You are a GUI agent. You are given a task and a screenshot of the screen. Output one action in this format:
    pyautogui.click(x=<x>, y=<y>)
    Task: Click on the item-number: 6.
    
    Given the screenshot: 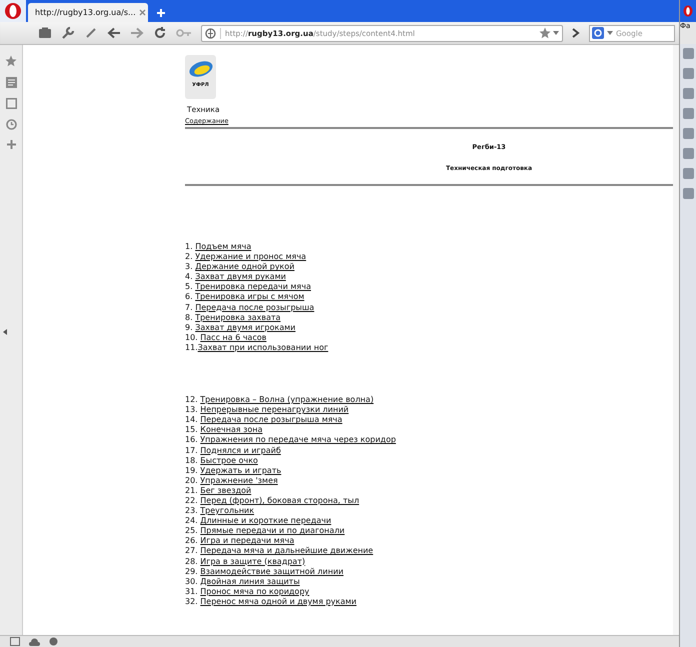 What is the action you would take?
    pyautogui.click(x=189, y=297)
    